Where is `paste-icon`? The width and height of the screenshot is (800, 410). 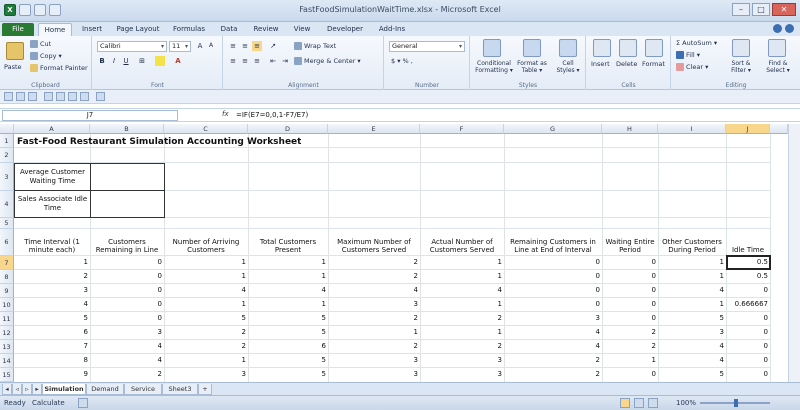 paste-icon is located at coordinates (15, 51).